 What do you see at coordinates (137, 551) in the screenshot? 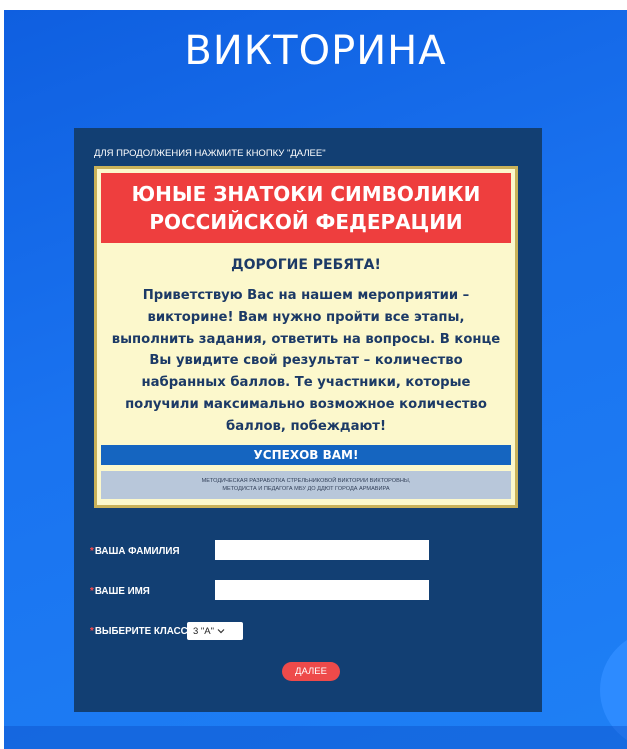
I see `surname-label-text: ВАША ФАМИЛИЯ` at bounding box center [137, 551].